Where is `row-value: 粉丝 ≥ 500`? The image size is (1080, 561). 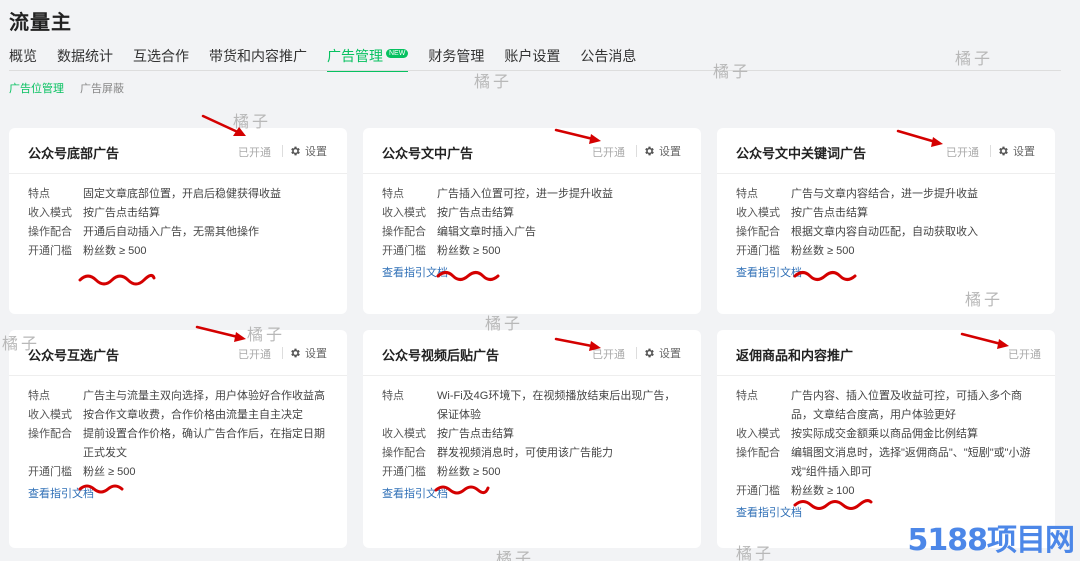
row-value: 粉丝 ≥ 500 is located at coordinates (109, 472).